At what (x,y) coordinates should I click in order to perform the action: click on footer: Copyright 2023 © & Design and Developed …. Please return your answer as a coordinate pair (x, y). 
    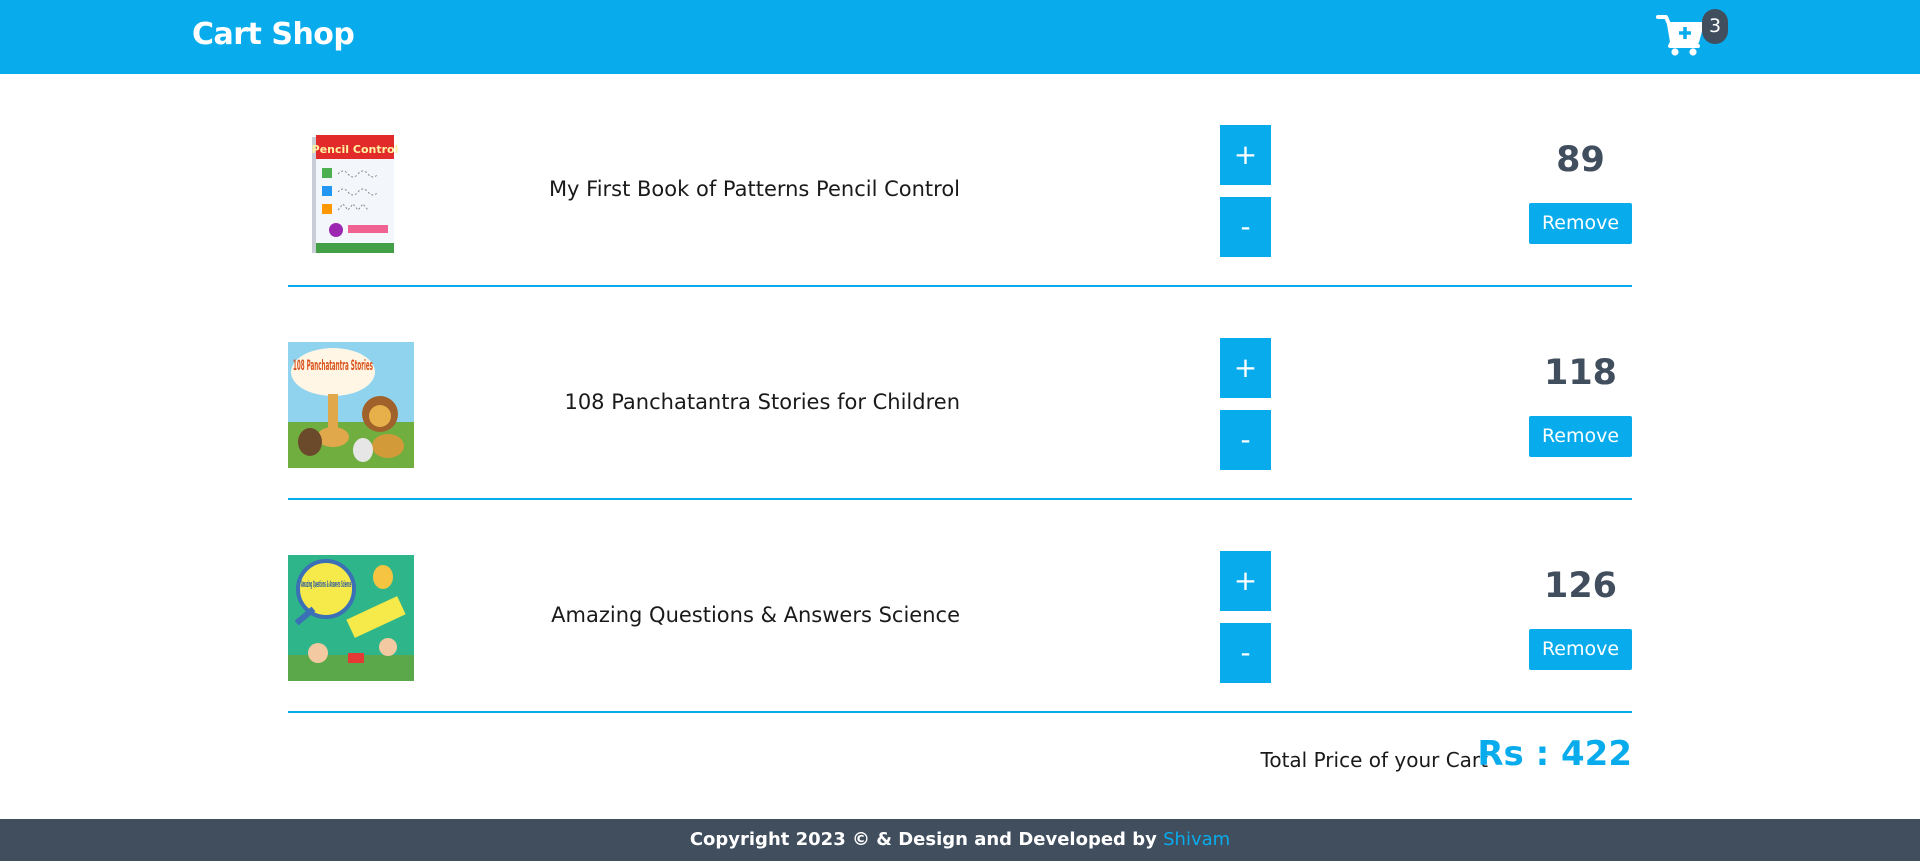
    Looking at the image, I should click on (960, 840).